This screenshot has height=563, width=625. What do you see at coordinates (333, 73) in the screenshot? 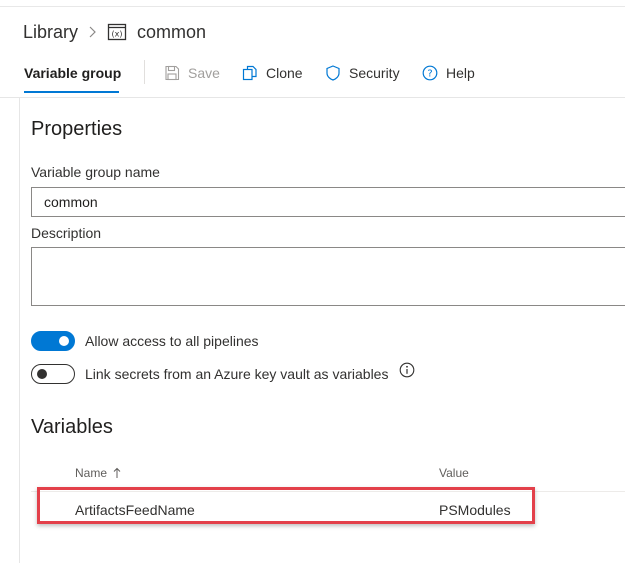
I see `shield-icon` at bounding box center [333, 73].